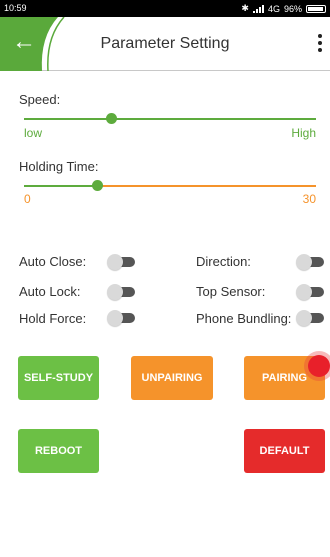 Image resolution: width=330 pixels, height=557 pixels. Describe the element at coordinates (310, 318) in the screenshot. I see `phone-bundling-toggle` at that location.